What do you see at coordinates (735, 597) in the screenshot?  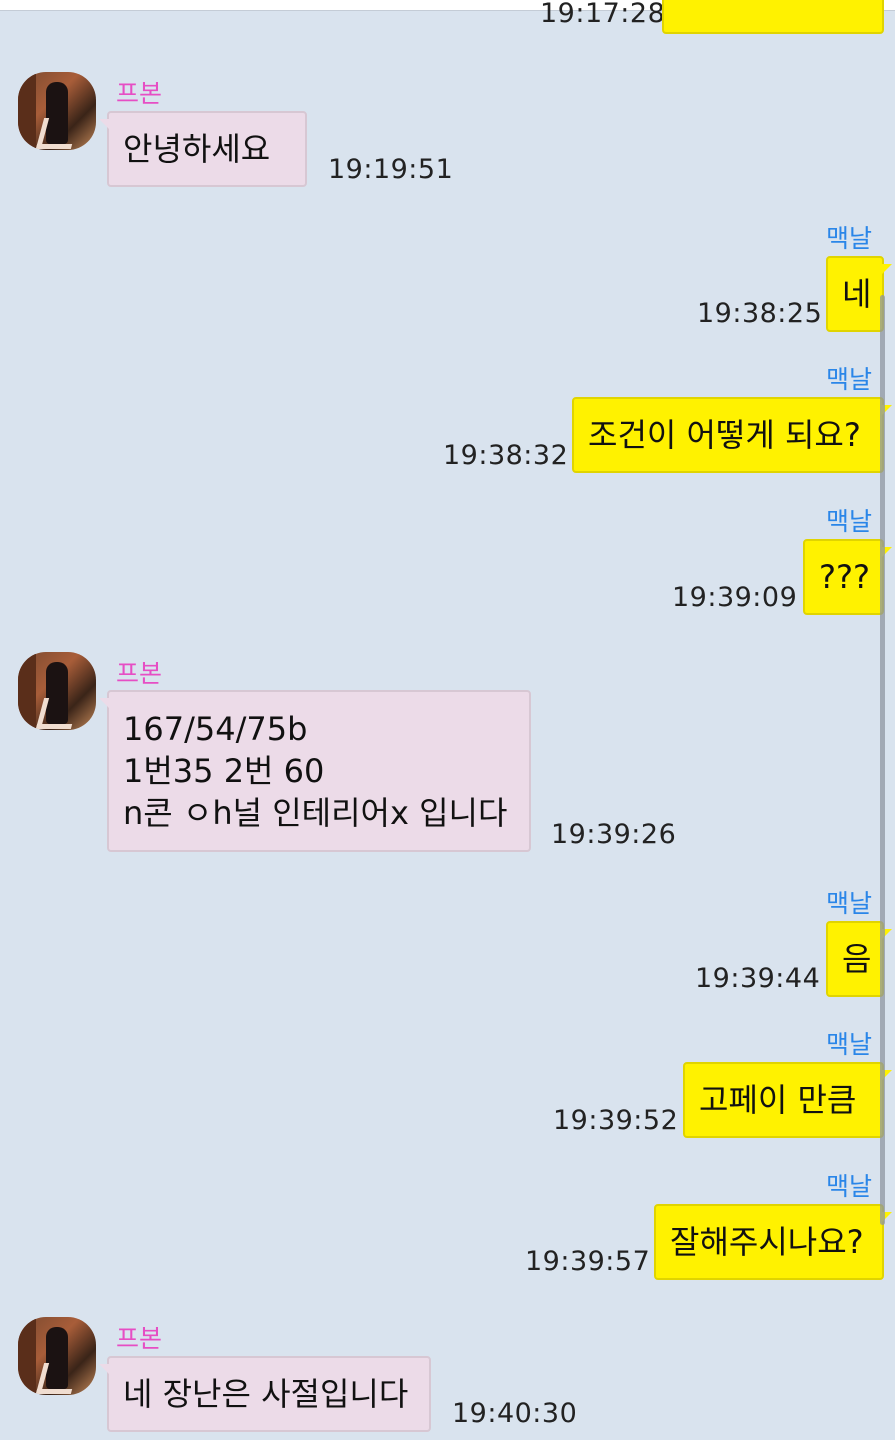 I see `message-time: 19:39:09` at bounding box center [735, 597].